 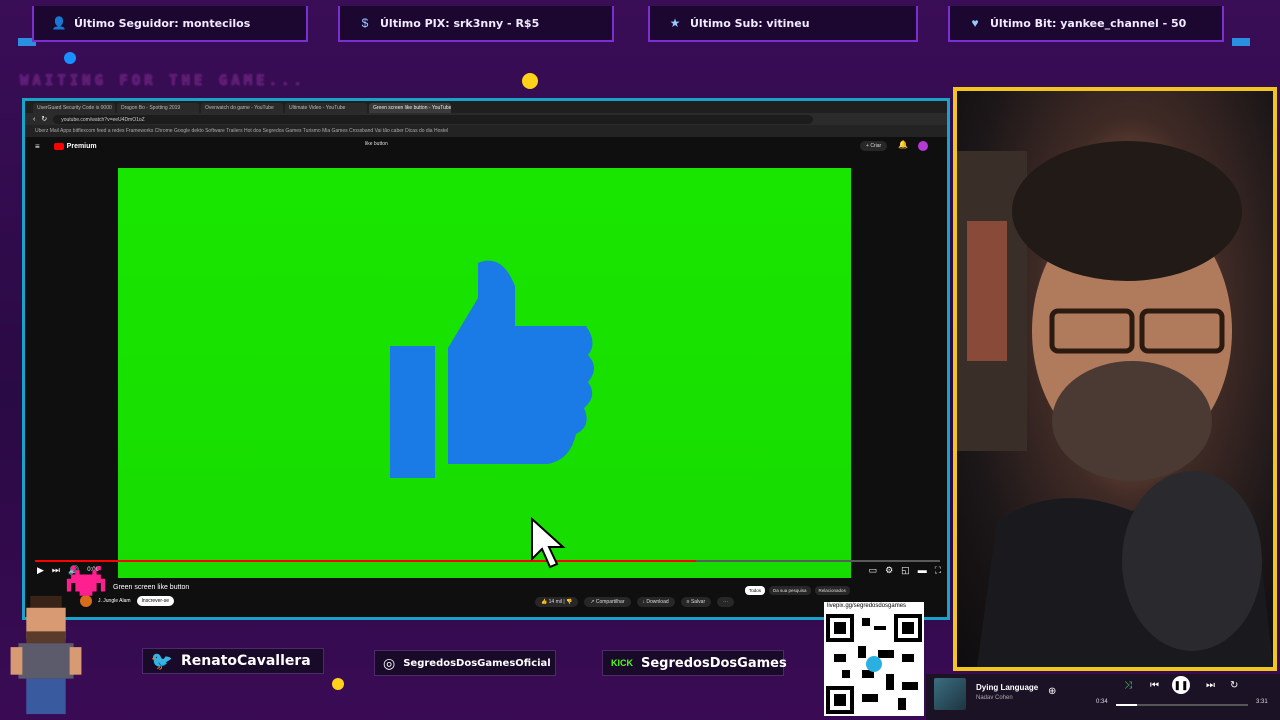 What do you see at coordinates (162, 23) in the screenshot?
I see `latest-follower-text: Último Seguidor: montecilos` at bounding box center [162, 23].